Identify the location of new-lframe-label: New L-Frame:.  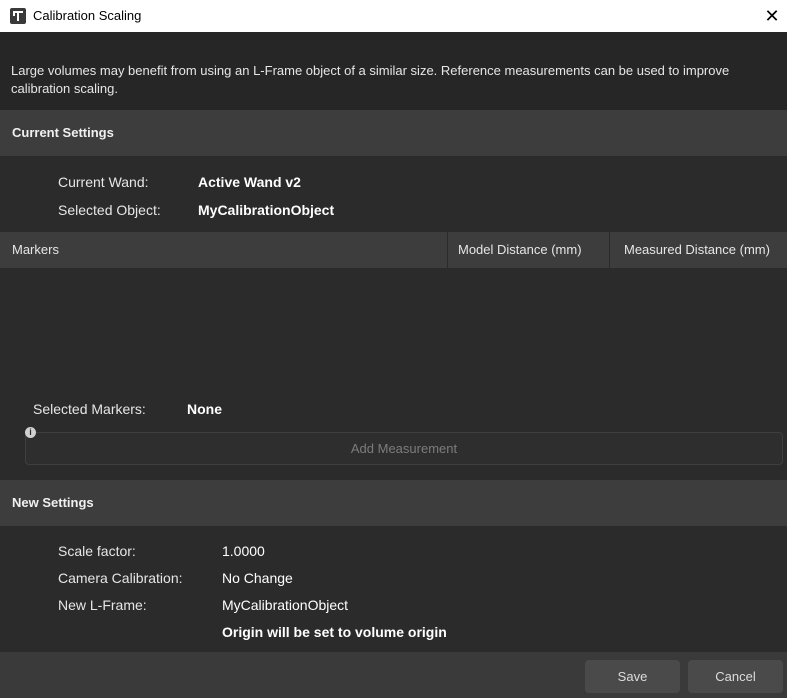
(102, 605).